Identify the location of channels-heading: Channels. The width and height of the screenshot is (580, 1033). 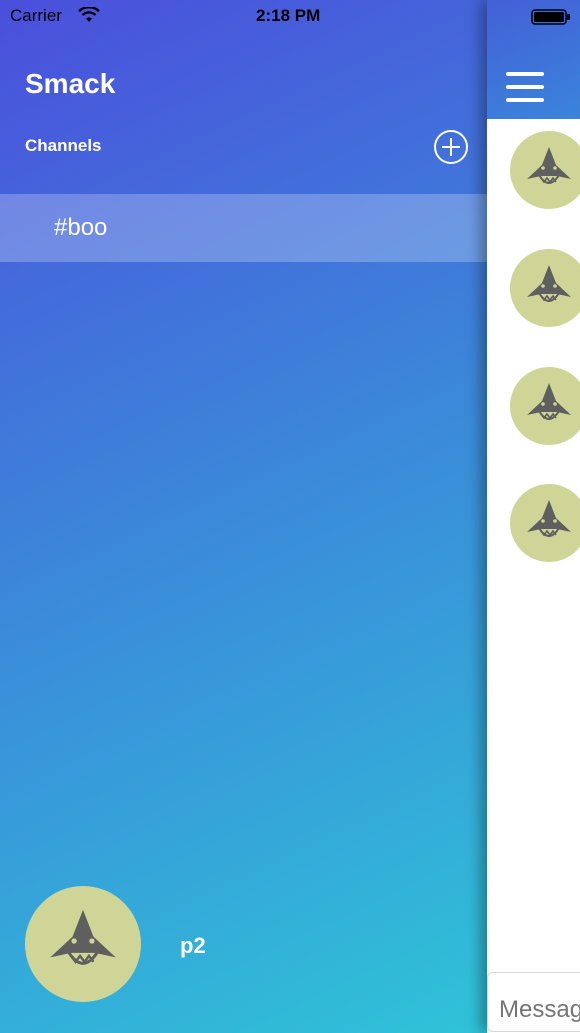
(63, 145).